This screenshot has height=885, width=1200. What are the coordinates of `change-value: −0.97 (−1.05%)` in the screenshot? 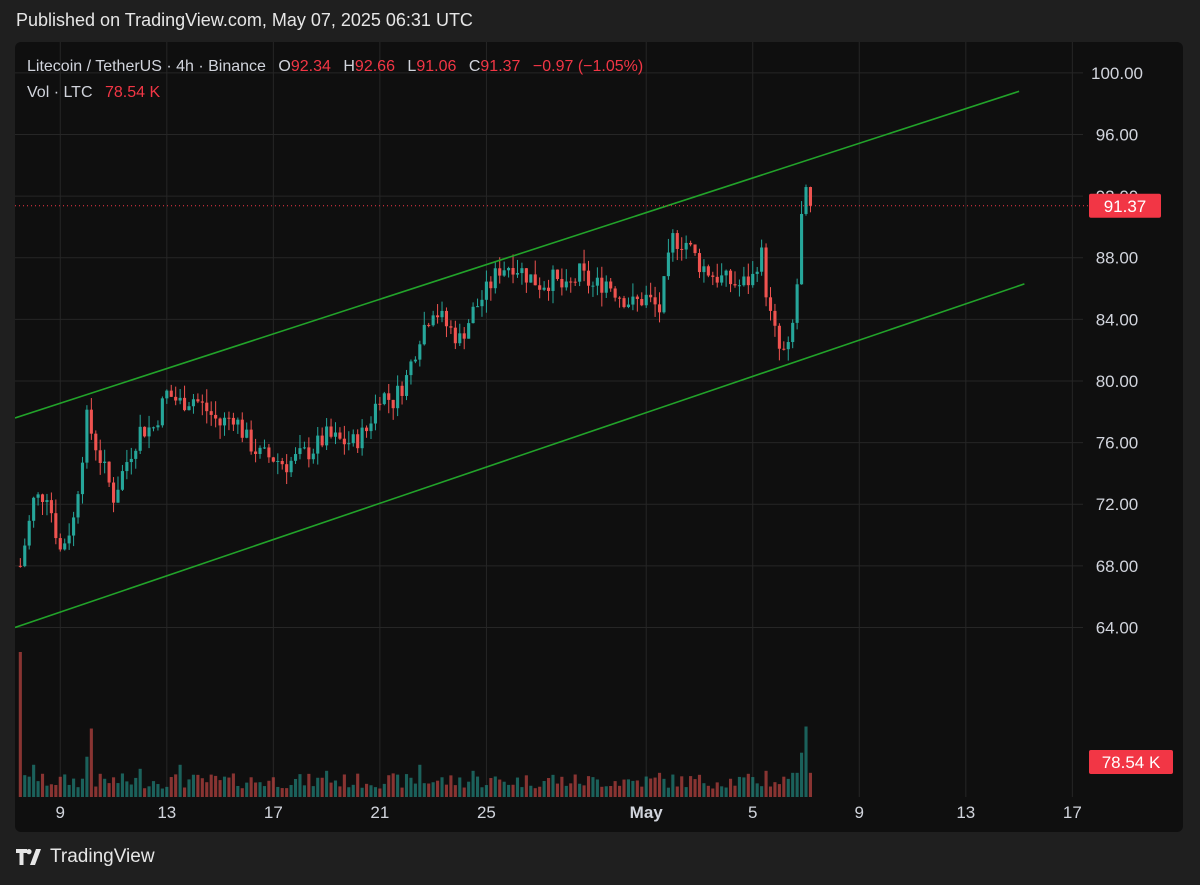 It's located at (588, 66).